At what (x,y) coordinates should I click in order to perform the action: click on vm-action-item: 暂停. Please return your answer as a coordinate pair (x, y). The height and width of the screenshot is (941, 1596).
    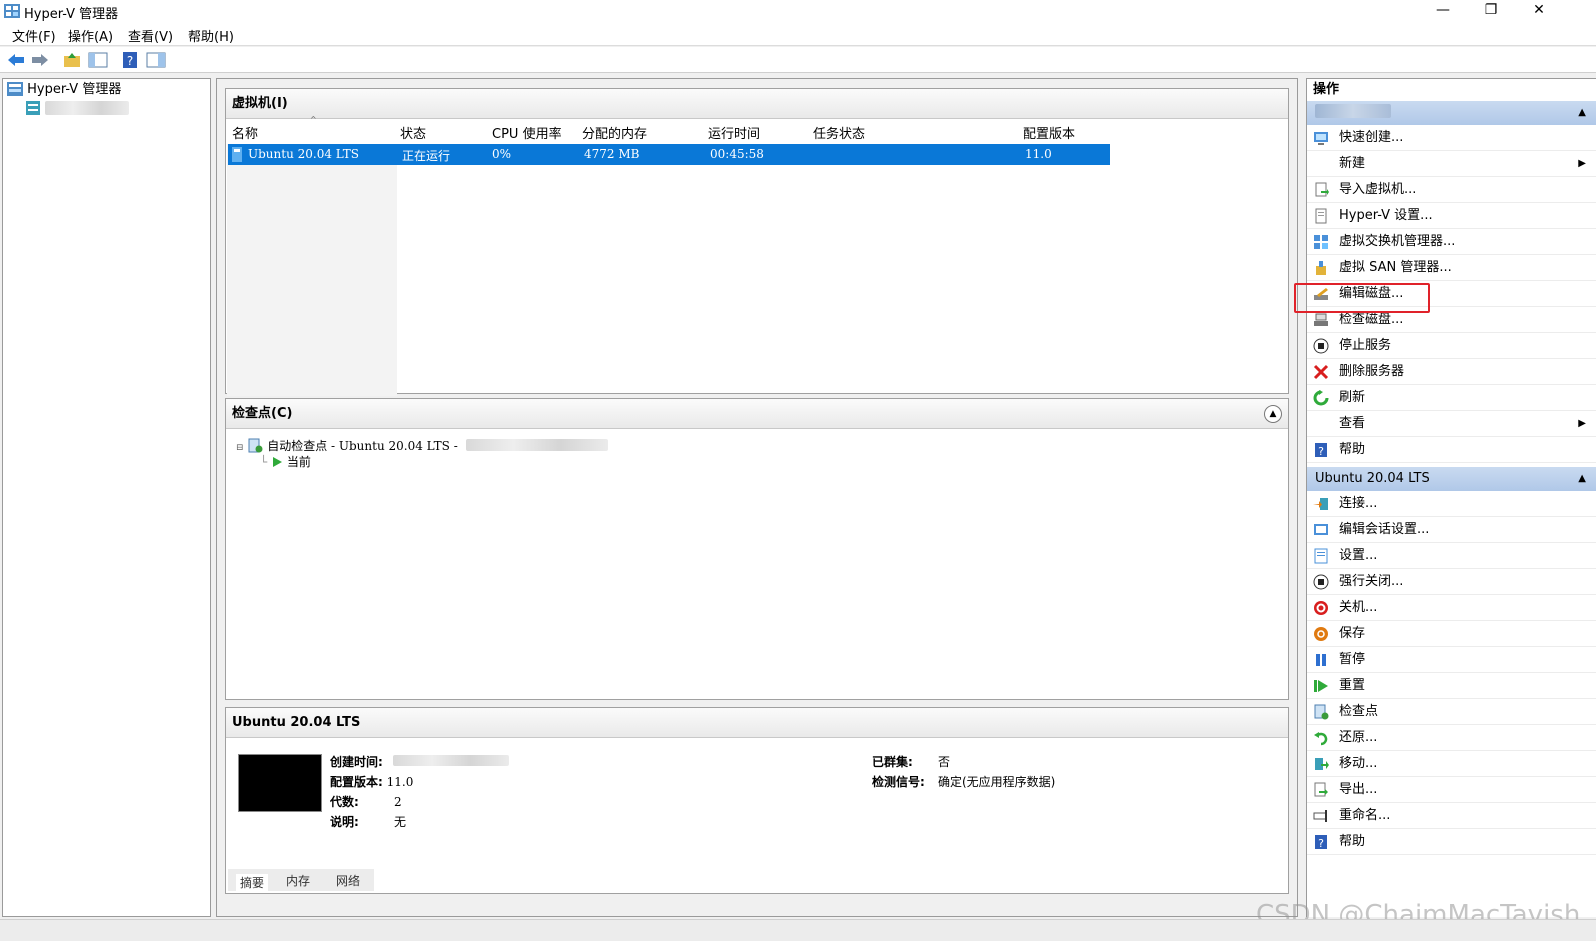
    Looking at the image, I should click on (1451, 660).